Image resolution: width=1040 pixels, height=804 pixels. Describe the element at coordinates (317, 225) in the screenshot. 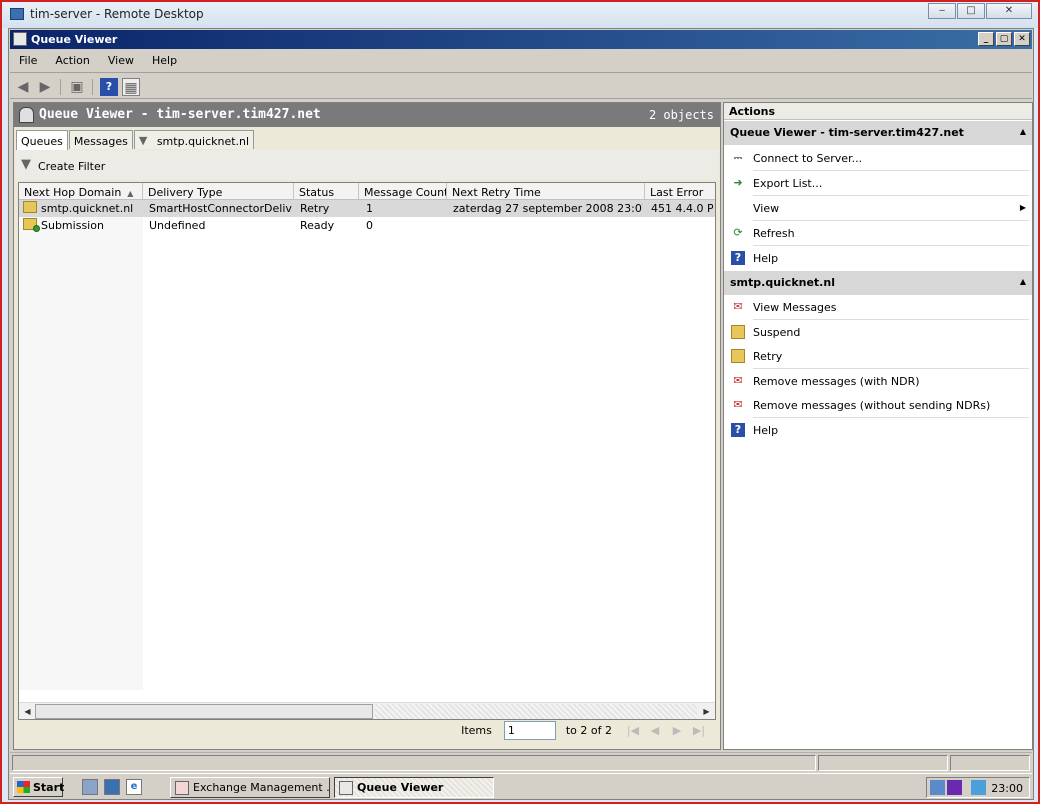

I see `cell-status: Ready` at that location.